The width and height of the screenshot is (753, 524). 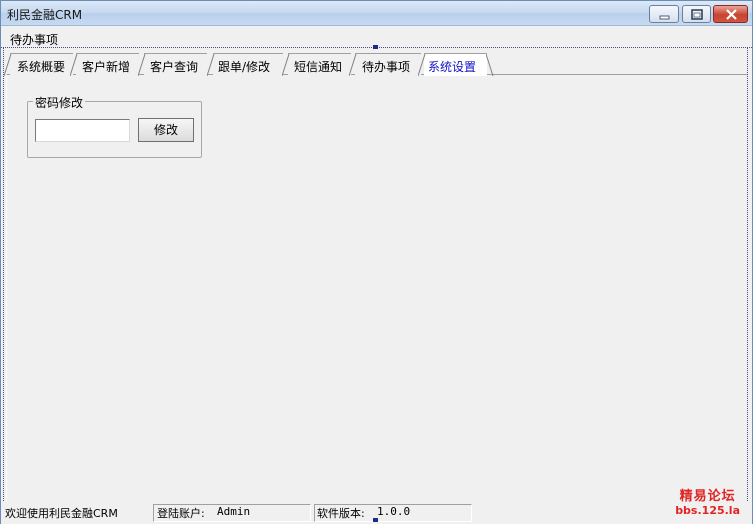 What do you see at coordinates (181, 513) in the screenshot?
I see `login-label: 登陆账户:` at bounding box center [181, 513].